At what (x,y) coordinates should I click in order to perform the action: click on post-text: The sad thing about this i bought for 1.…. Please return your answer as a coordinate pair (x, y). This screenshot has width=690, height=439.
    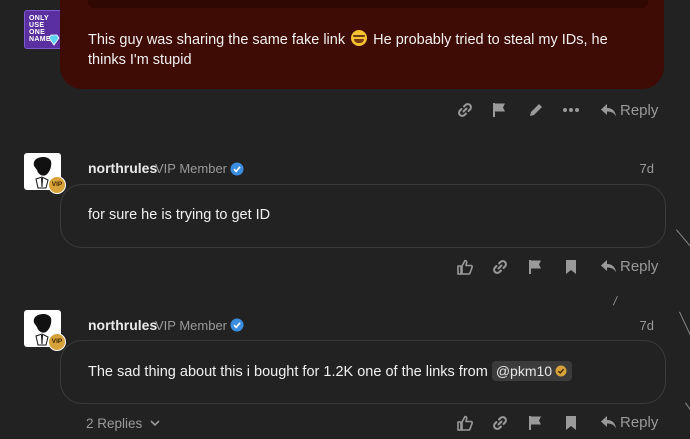
    Looking at the image, I should click on (368, 371).